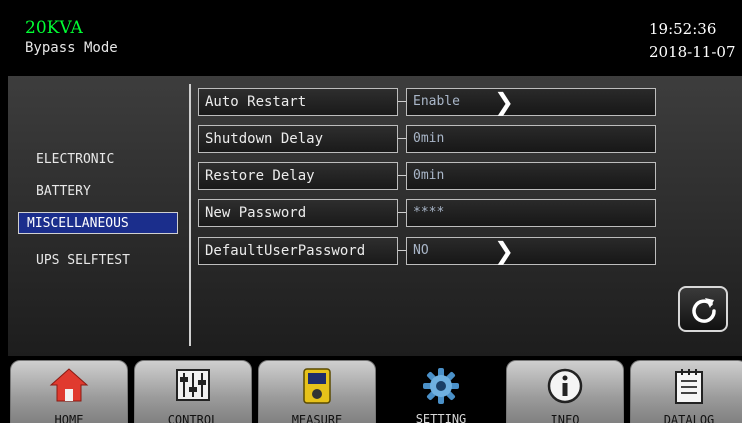  I want to click on model-rating: 20KVA, so click(54, 28).